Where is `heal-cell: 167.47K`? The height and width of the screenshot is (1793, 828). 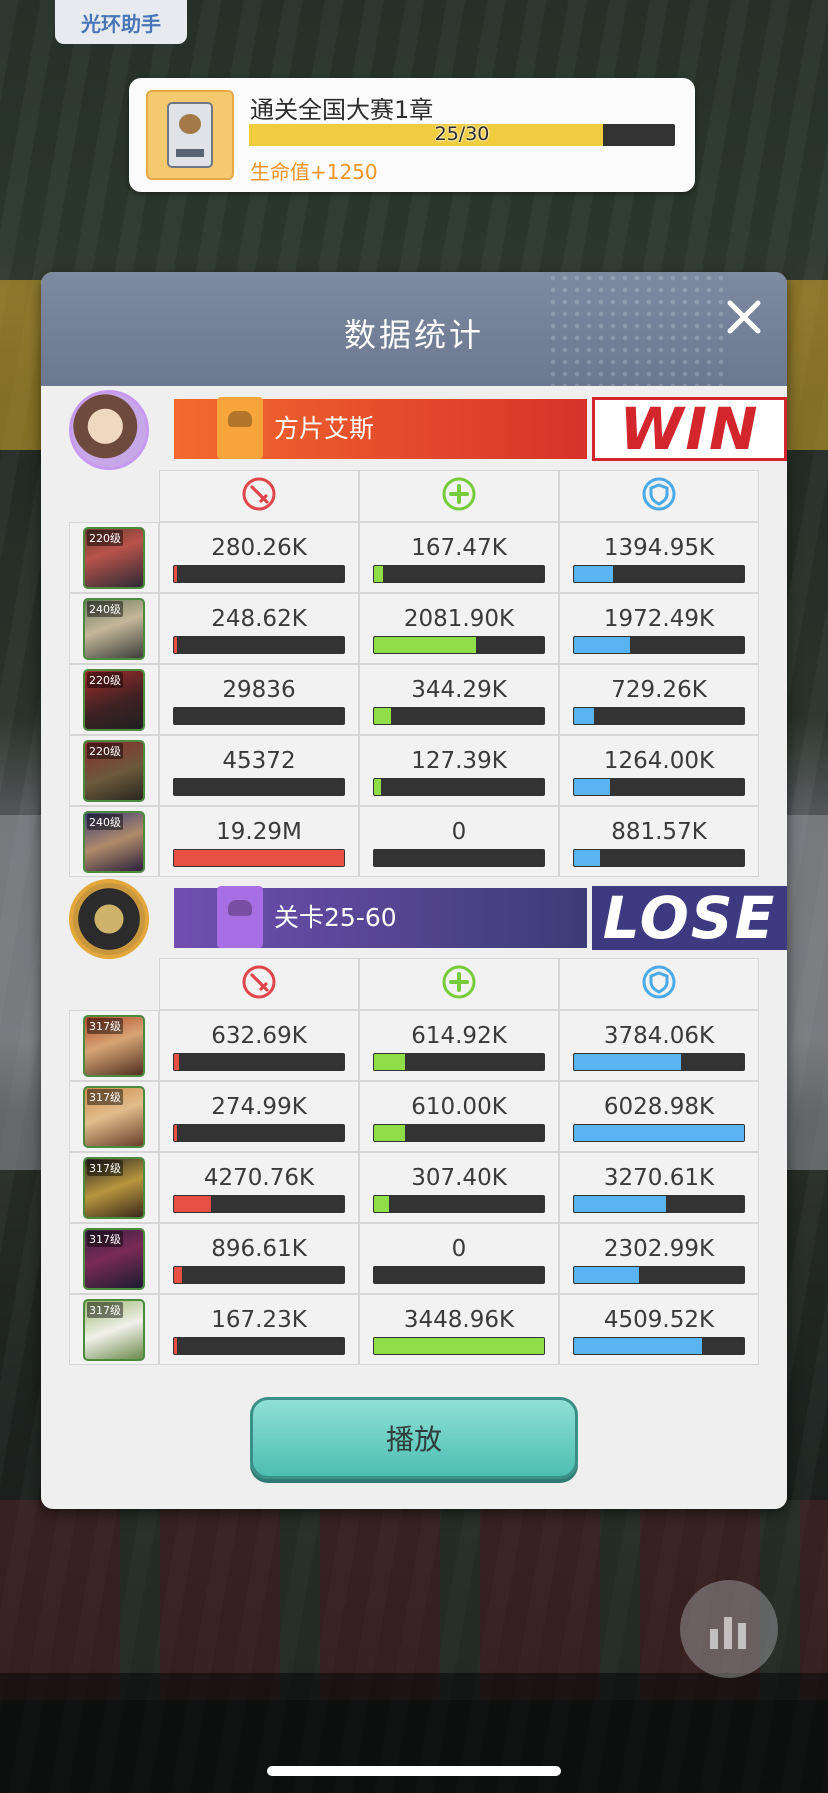
heal-cell: 167.47K is located at coordinates (459, 557).